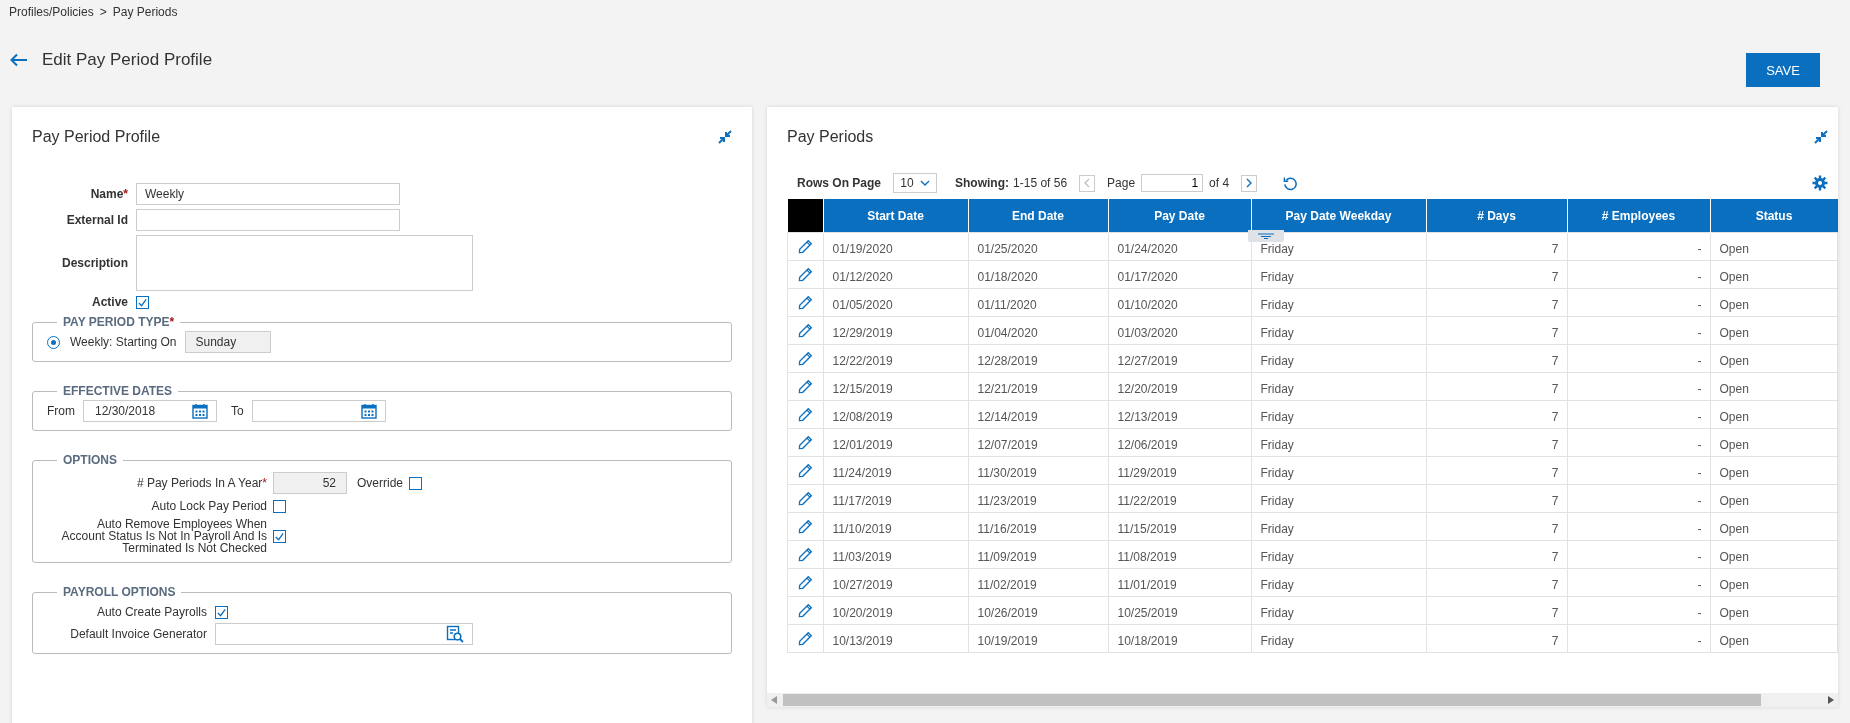  Describe the element at coordinates (895, 470) in the screenshot. I see `table-cell: 11/24/2019` at that location.